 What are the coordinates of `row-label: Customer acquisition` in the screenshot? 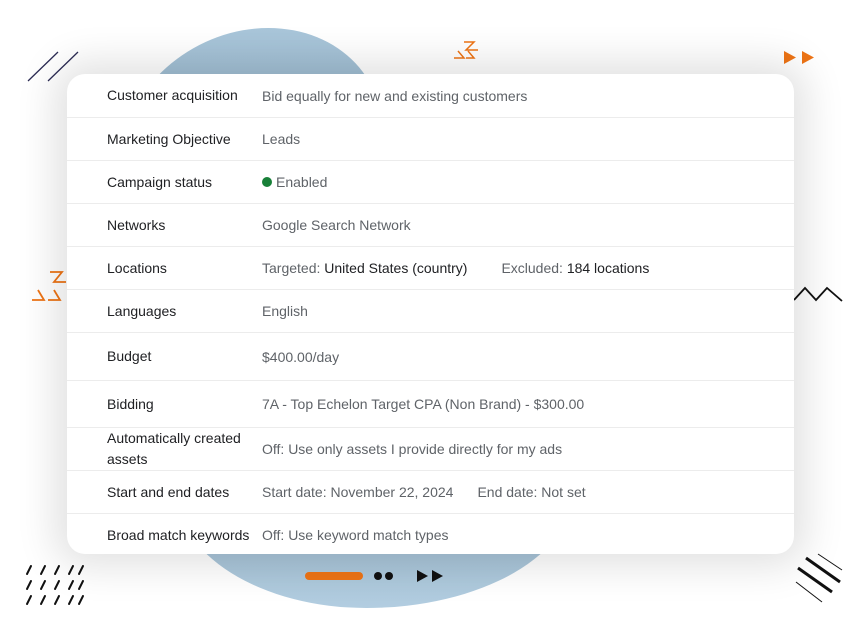 It's located at (172, 95).